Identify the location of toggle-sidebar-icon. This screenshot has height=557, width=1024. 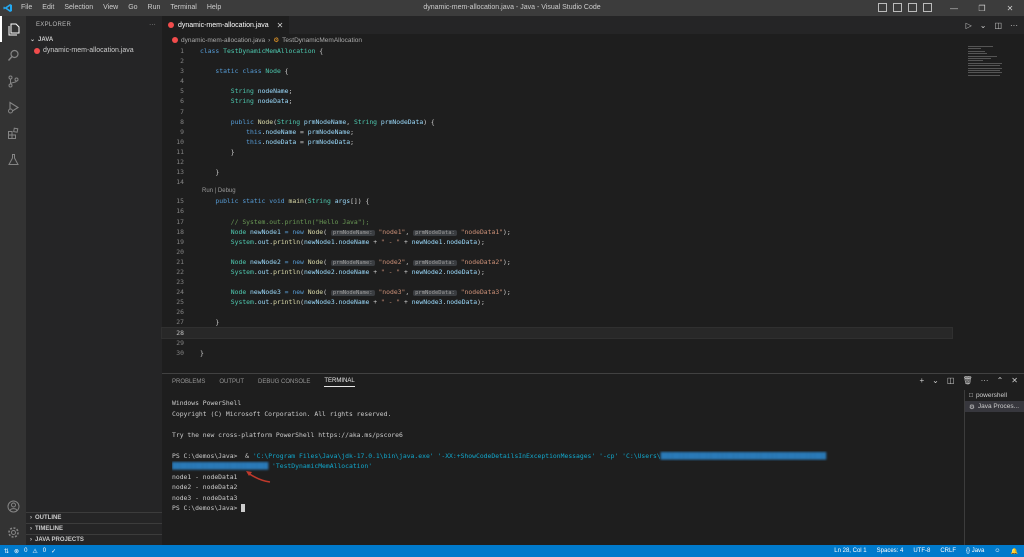
(882, 7).